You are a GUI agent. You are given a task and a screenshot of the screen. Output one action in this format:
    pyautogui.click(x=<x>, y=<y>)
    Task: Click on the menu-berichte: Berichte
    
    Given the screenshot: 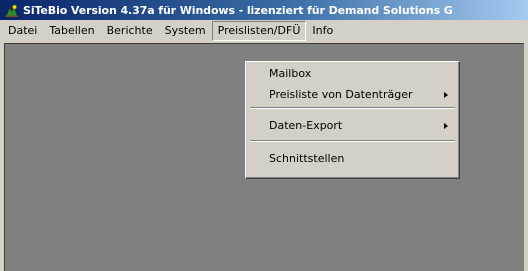 What is the action you would take?
    pyautogui.click(x=130, y=31)
    